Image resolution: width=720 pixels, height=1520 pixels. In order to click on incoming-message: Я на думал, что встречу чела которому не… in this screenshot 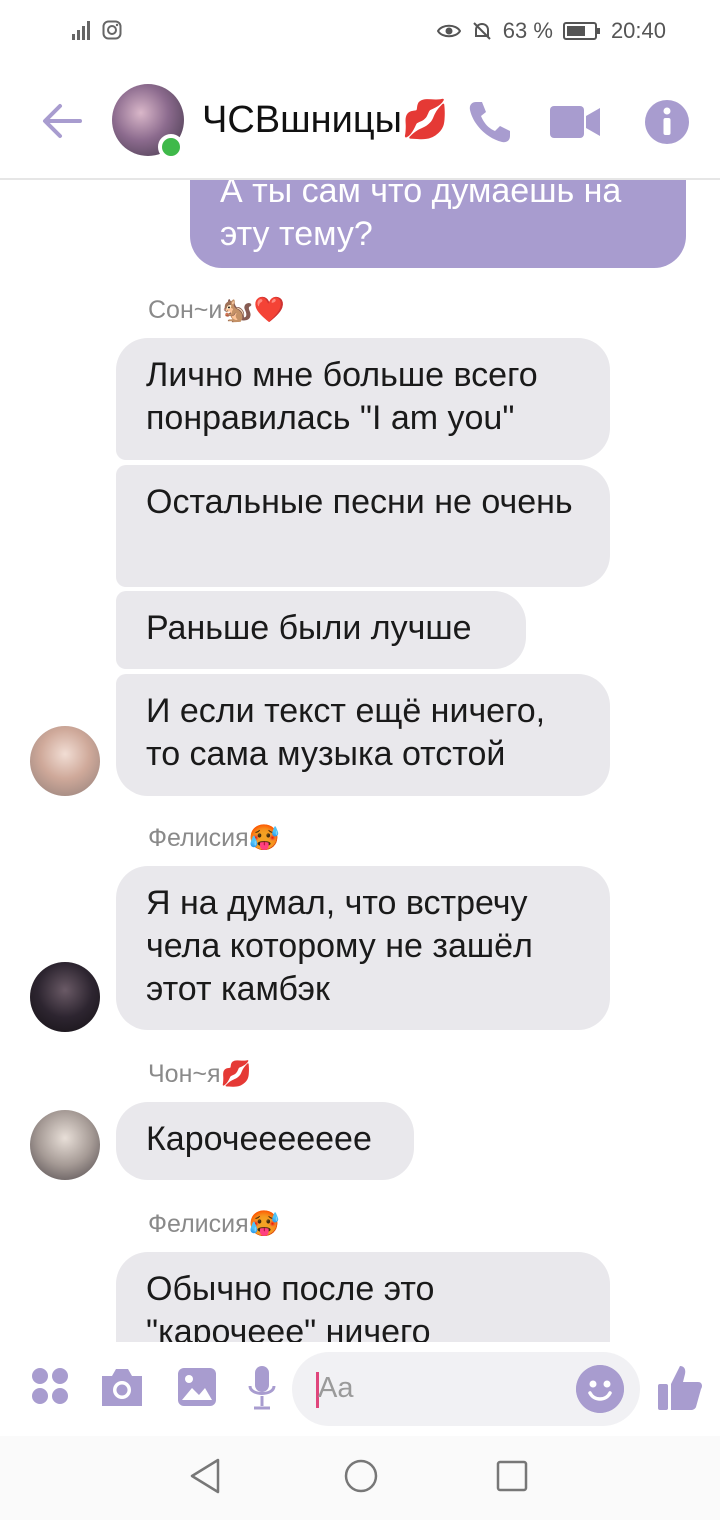, I will do `click(363, 948)`.